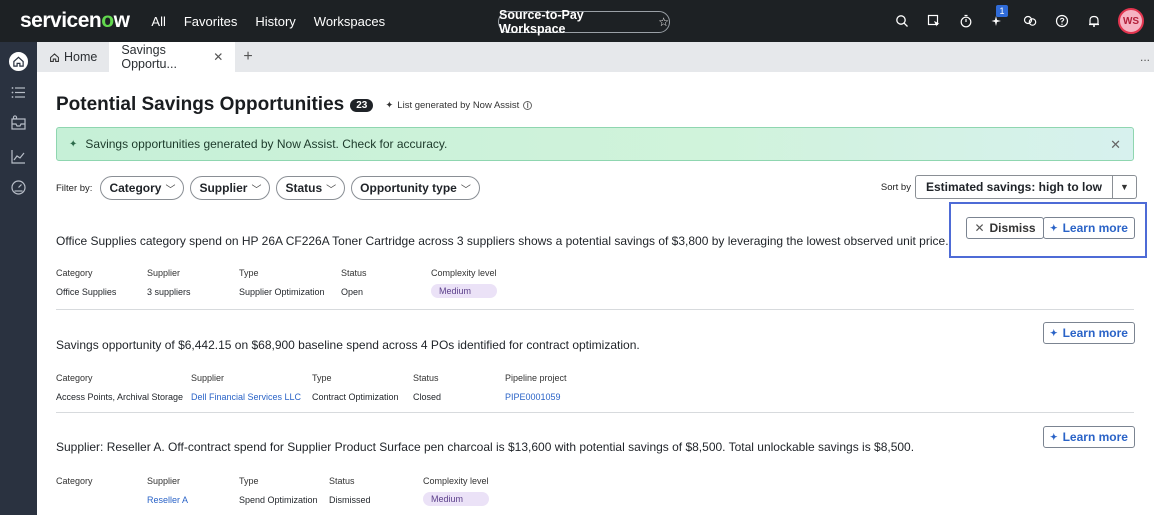 The width and height of the screenshot is (1154, 515). I want to click on tab-home-label: Home, so click(81, 57).